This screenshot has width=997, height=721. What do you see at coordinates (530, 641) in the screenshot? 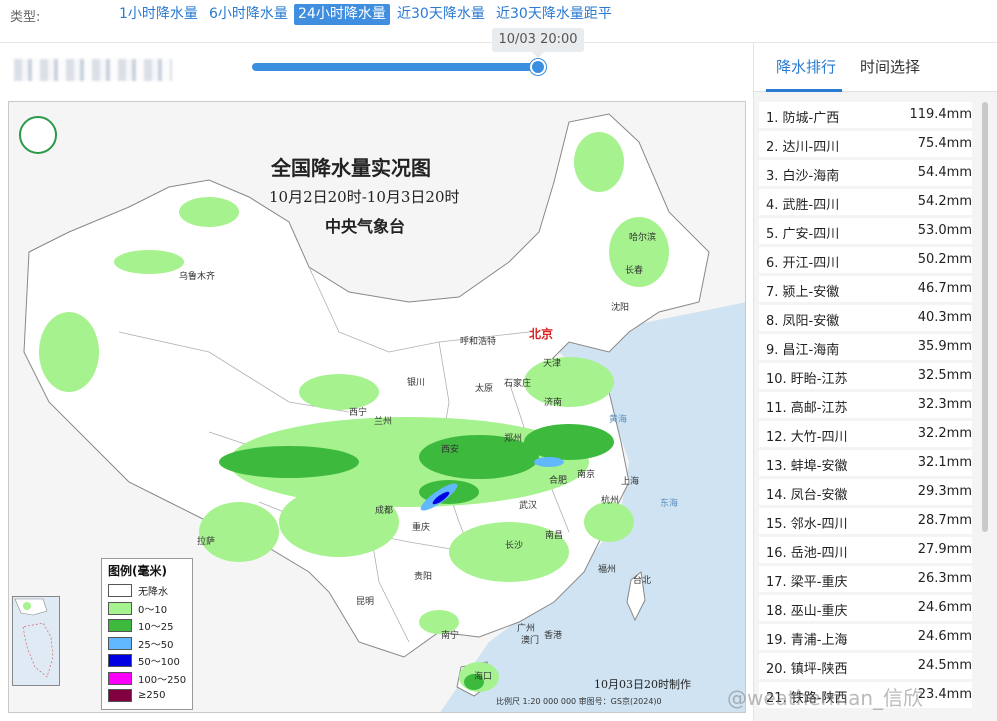
I see `city-label: 澳门` at bounding box center [530, 641].